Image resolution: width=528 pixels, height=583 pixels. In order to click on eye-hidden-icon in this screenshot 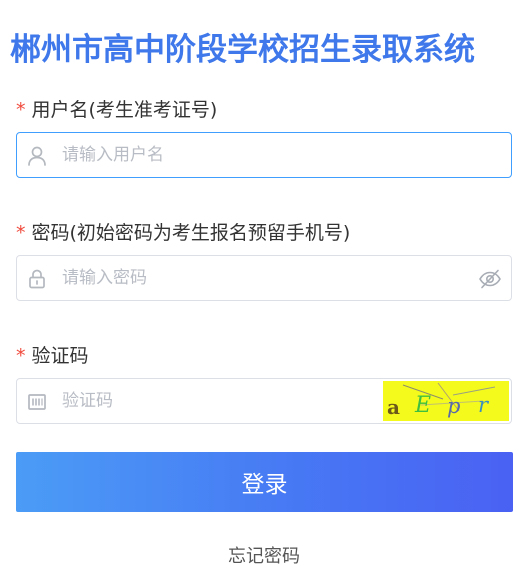, I will do `click(490, 279)`.